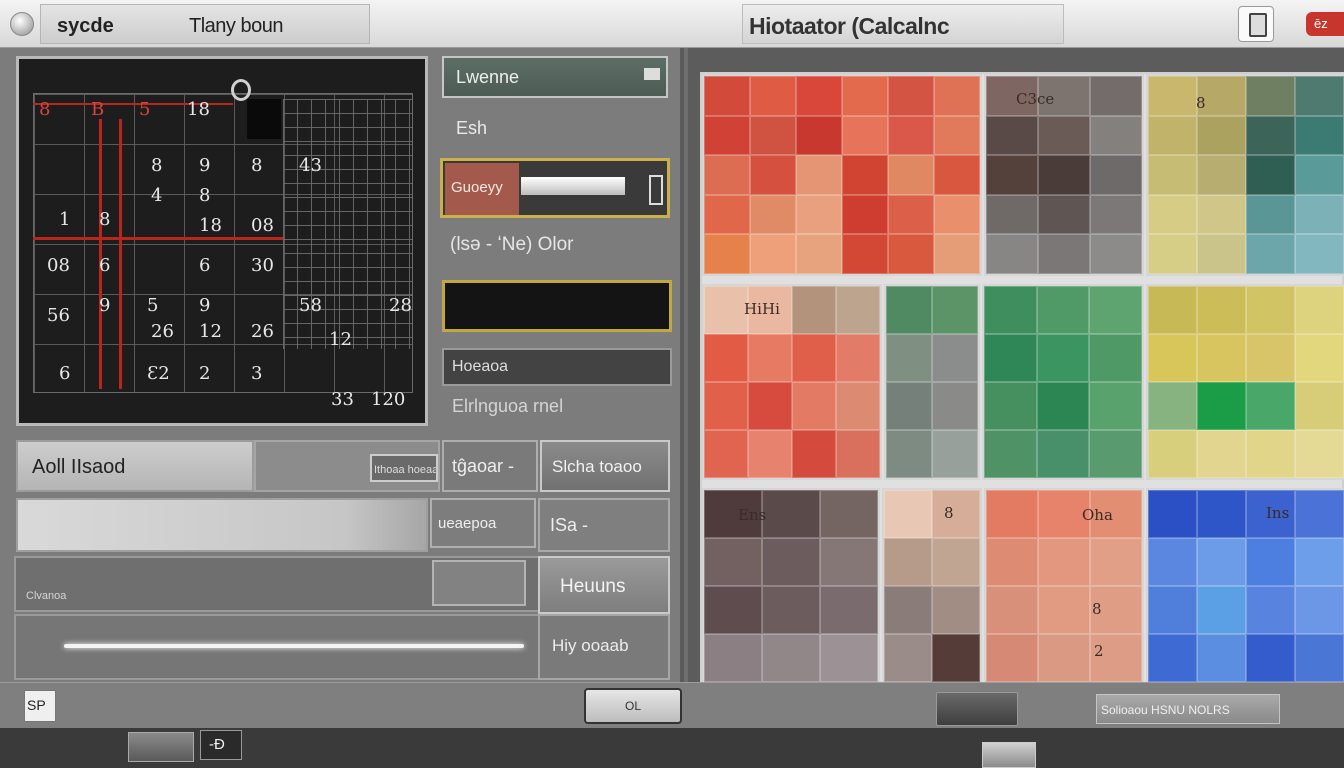 The height and width of the screenshot is (768, 1344). Describe the element at coordinates (605, 466) in the screenshot. I see `row1-button-b: Slcha toaoo` at that location.